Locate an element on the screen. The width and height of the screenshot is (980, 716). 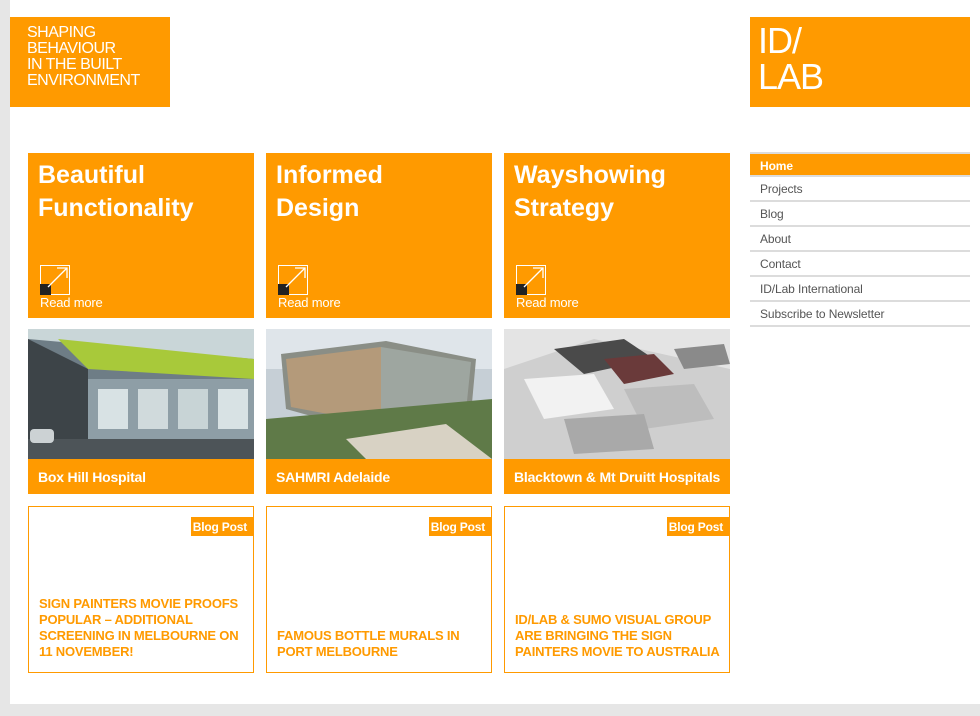
tagline-line: ENVIRONMENT is located at coordinates (83, 80).